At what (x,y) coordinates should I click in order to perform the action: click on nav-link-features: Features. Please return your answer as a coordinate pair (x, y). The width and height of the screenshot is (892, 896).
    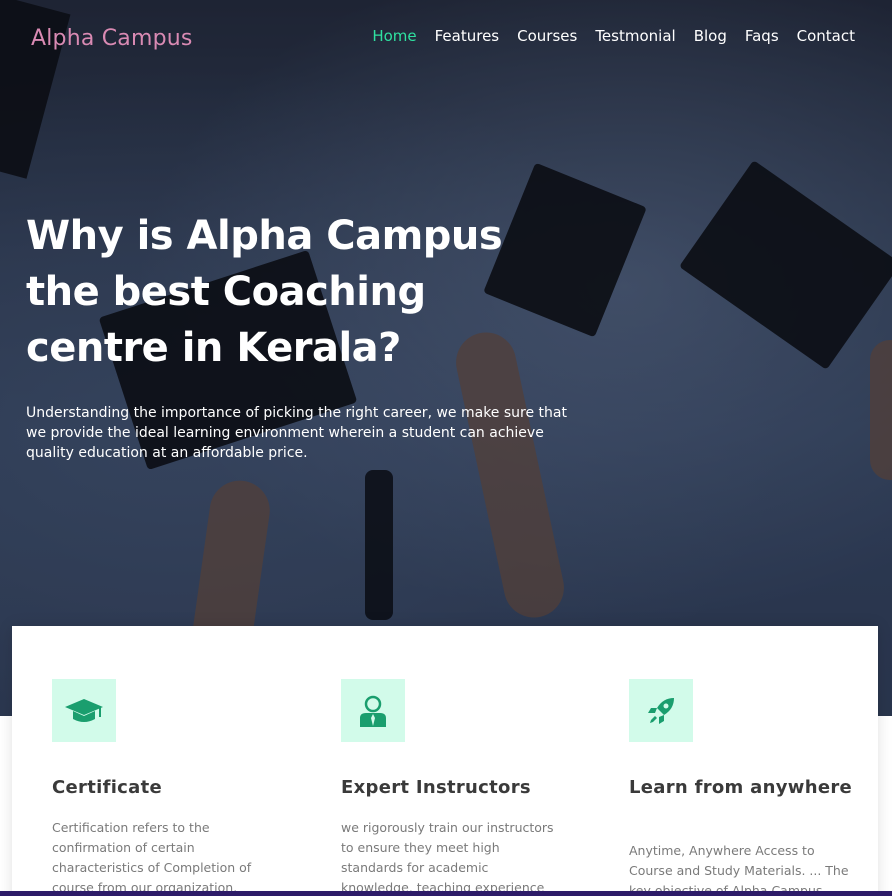
    Looking at the image, I should click on (467, 36).